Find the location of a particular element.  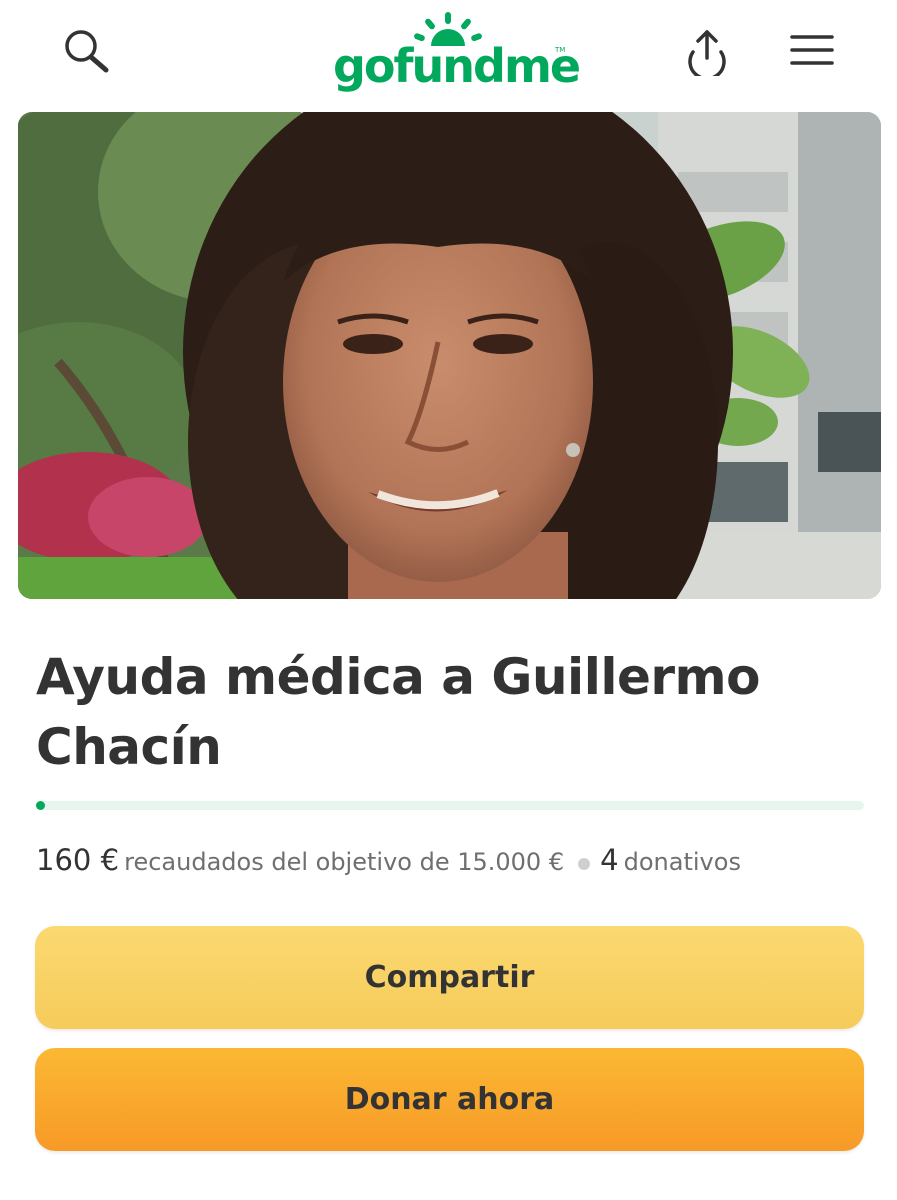

donations-label: donativos is located at coordinates (682, 862).